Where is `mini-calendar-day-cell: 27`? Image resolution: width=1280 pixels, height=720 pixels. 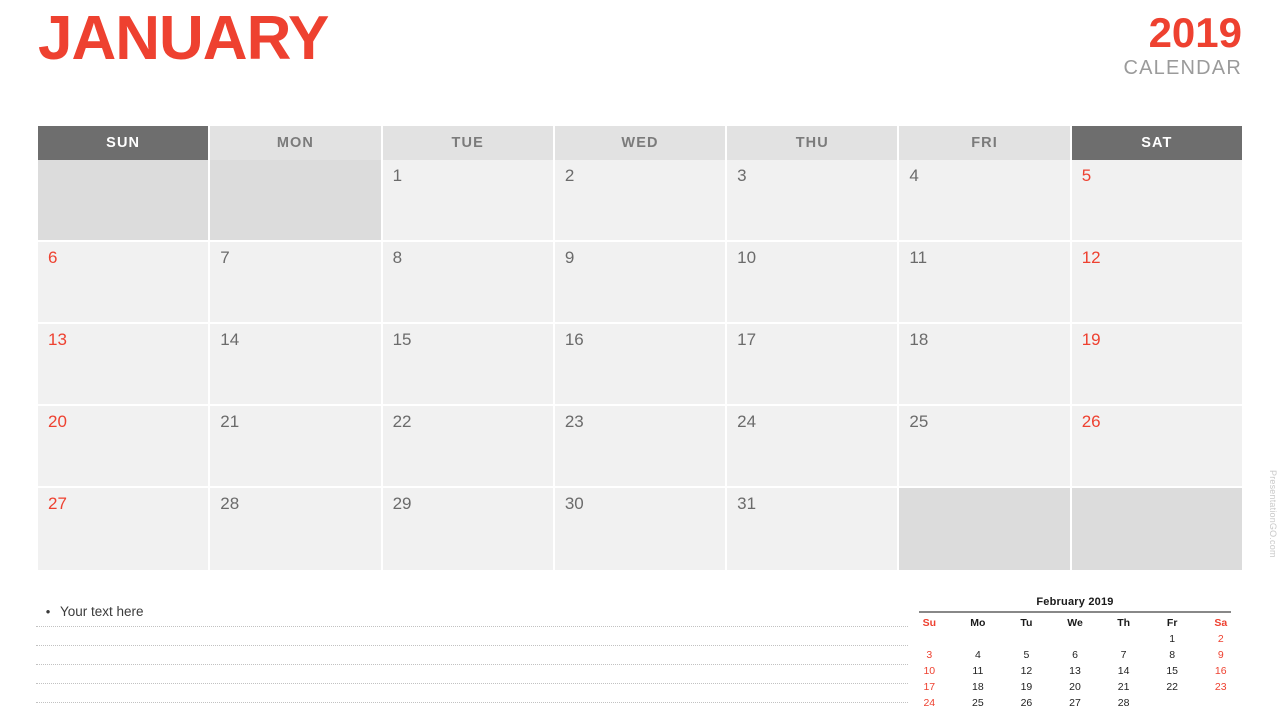 mini-calendar-day-cell: 27 is located at coordinates (1075, 703).